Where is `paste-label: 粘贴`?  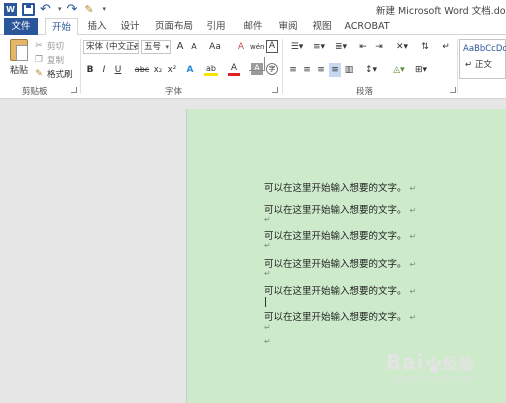
paste-label: 粘贴 is located at coordinates (18, 71).